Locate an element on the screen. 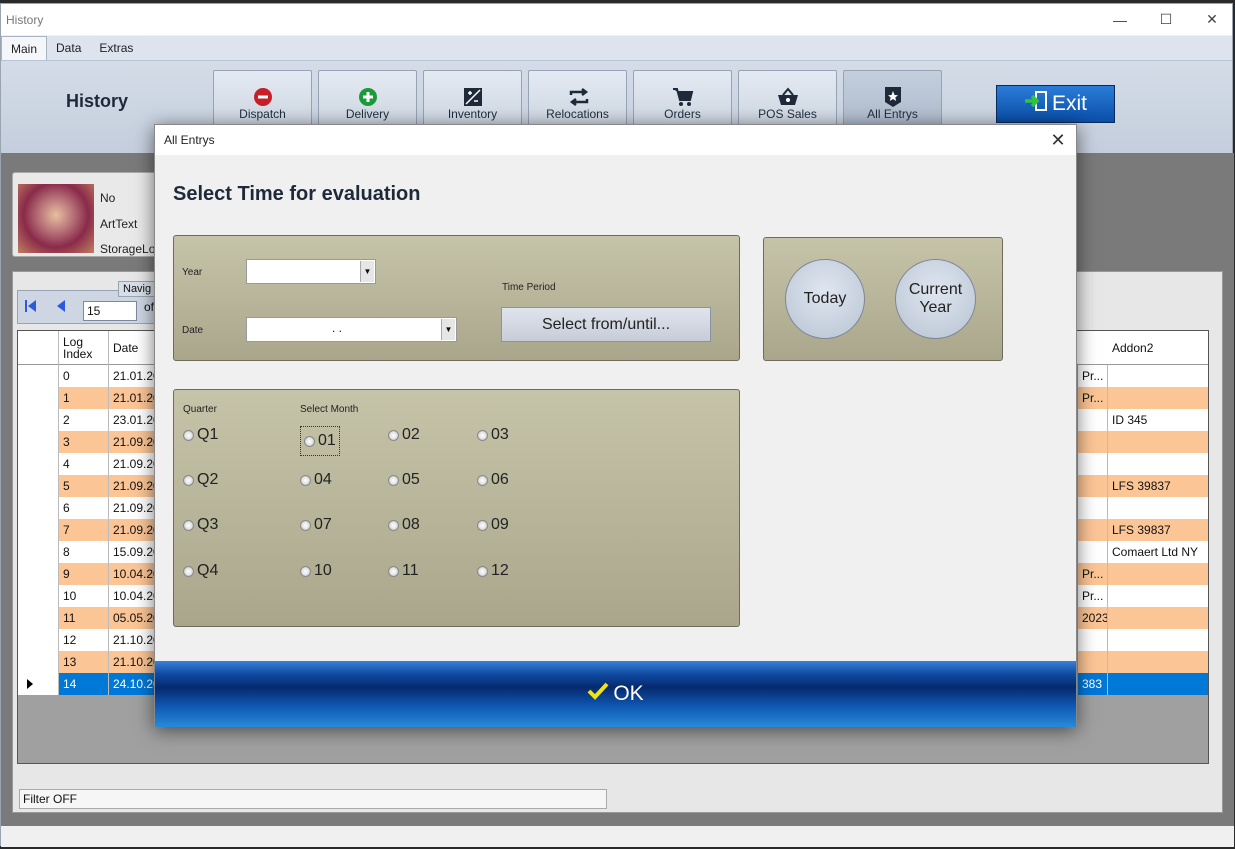 The height and width of the screenshot is (849, 1235). cell-log-index: 7 is located at coordinates (84, 530).